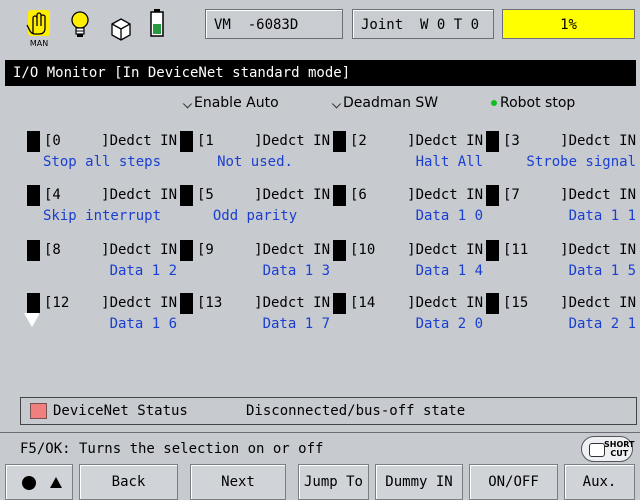 This screenshot has width=640, height=500. What do you see at coordinates (494, 103) in the screenshot?
I see `robot-stop-led-icon` at bounding box center [494, 103].